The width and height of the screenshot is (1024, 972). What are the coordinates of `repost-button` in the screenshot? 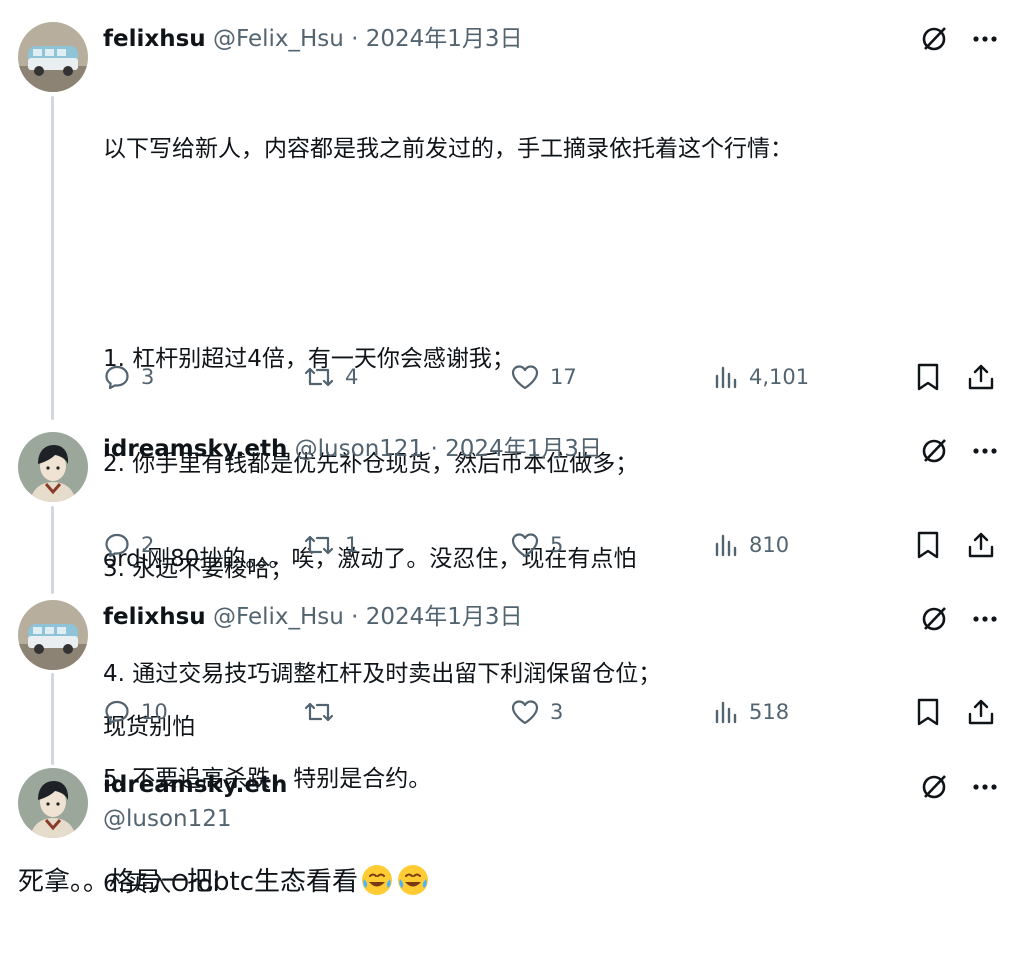 It's located at (324, 712).